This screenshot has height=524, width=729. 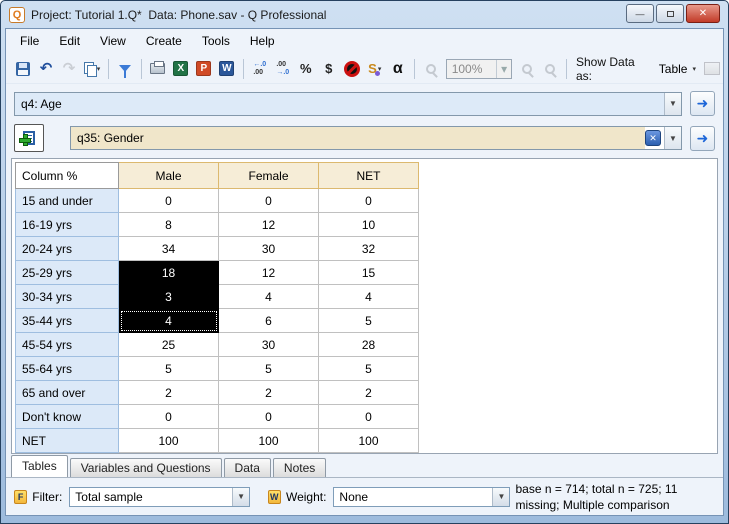 I want to click on tab-notes: Notes, so click(x=299, y=467).